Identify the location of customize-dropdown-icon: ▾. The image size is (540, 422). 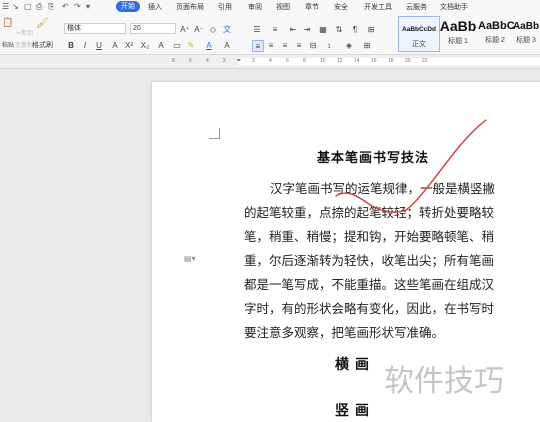
(88, 6).